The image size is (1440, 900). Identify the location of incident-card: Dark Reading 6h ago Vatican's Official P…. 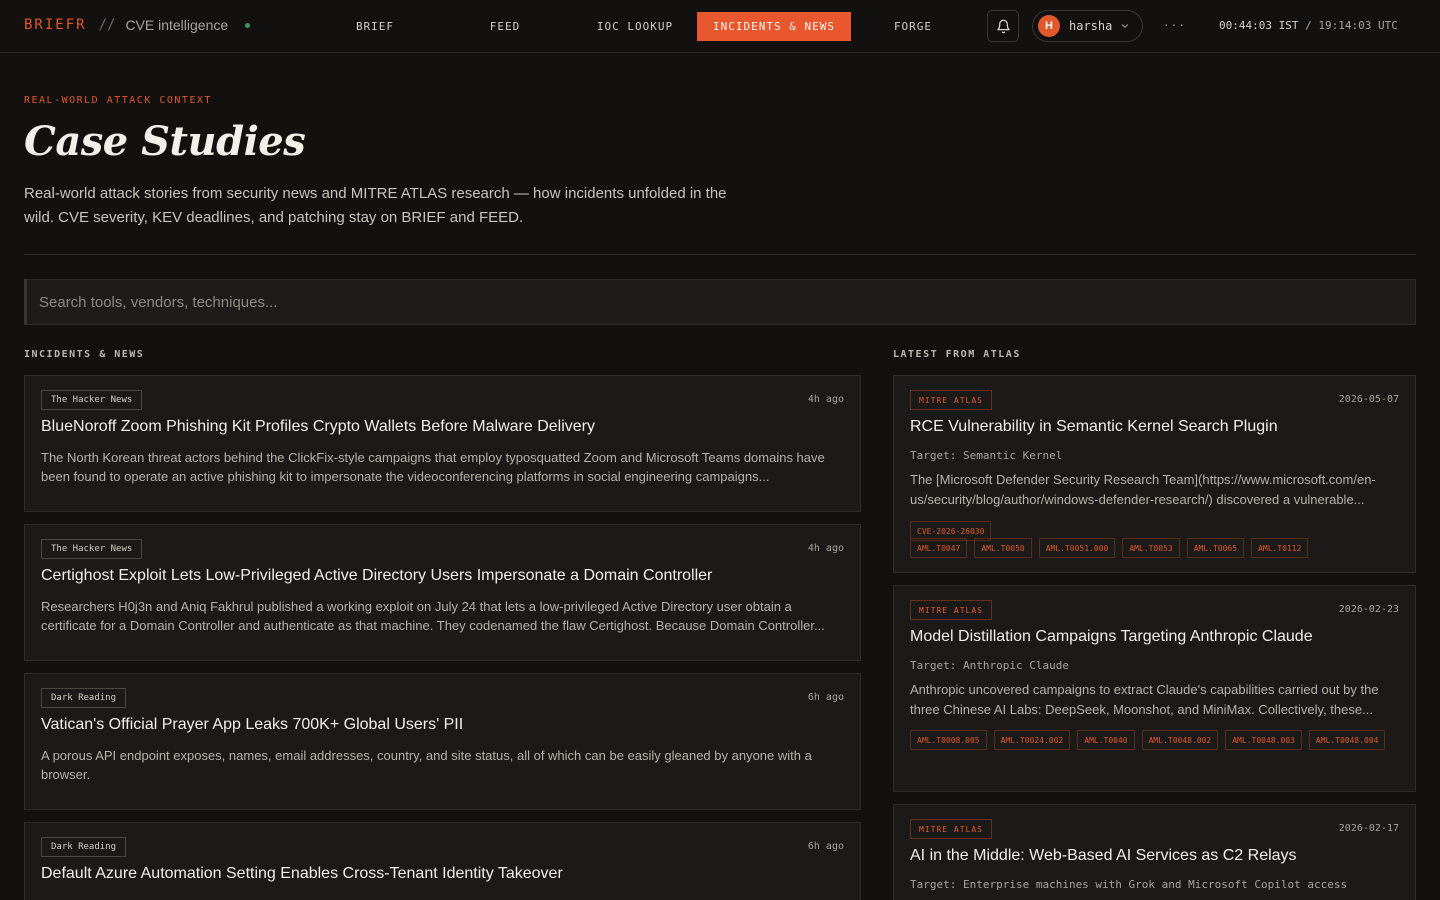
(442, 741).